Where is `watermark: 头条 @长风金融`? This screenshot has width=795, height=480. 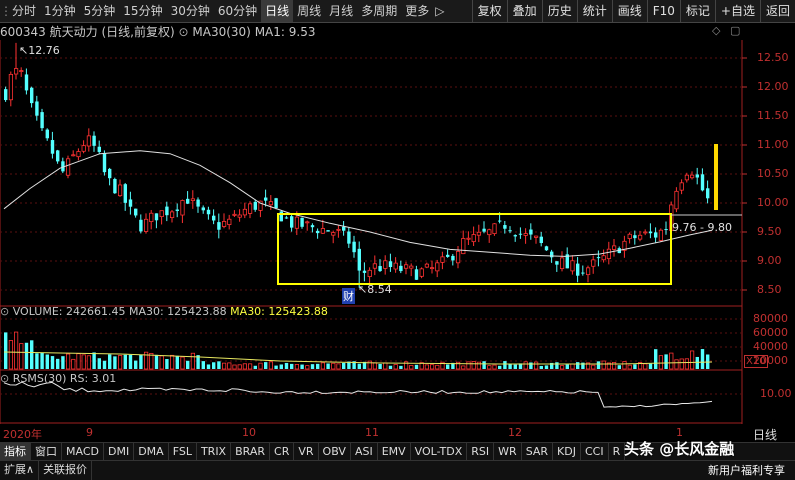 watermark: 头条 @长风金融 is located at coordinates (679, 448).